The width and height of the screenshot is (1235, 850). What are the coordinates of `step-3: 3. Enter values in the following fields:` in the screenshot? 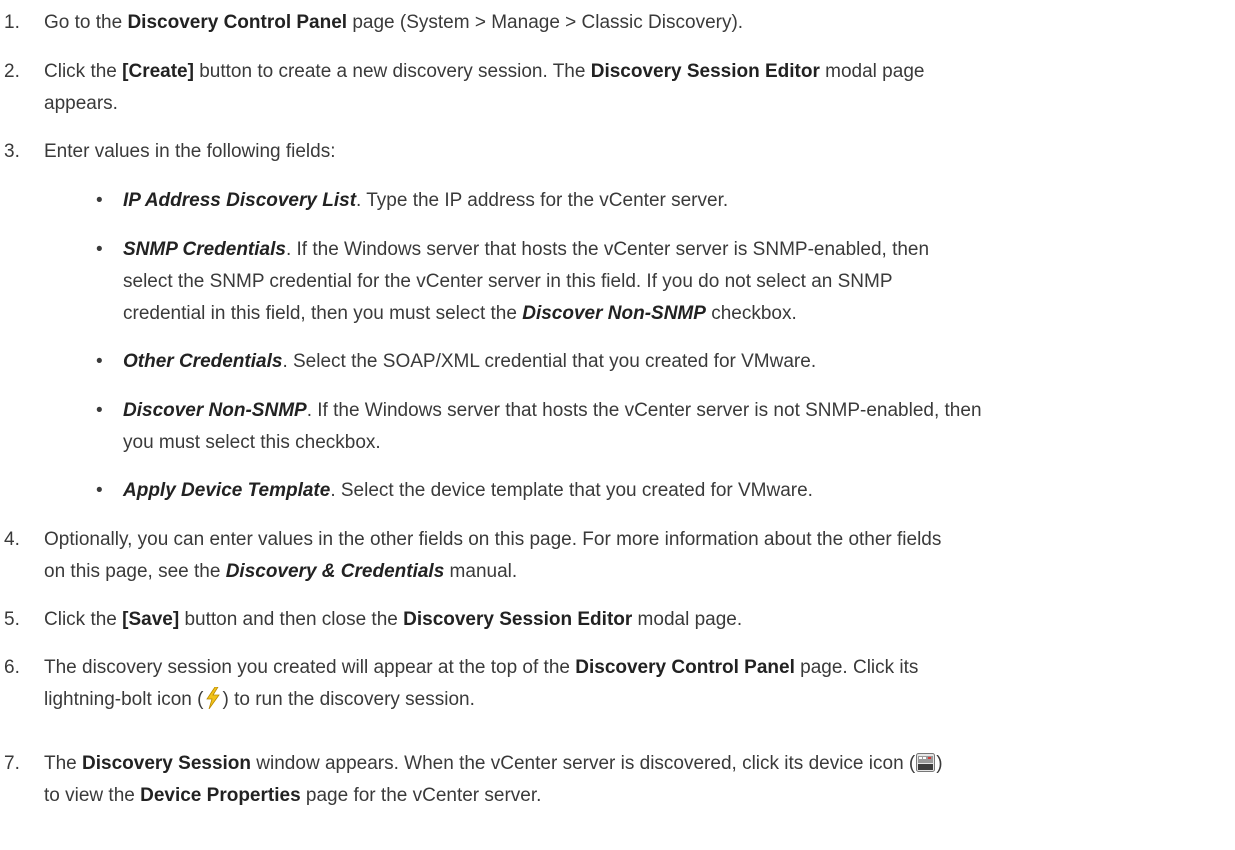 It's located at (614, 152).